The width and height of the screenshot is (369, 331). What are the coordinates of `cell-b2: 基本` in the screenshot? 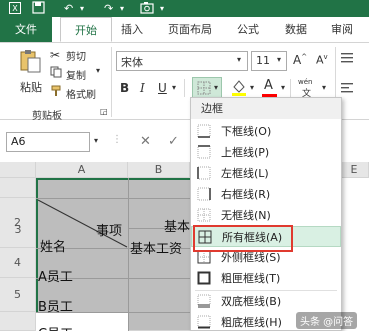 It's located at (177, 227).